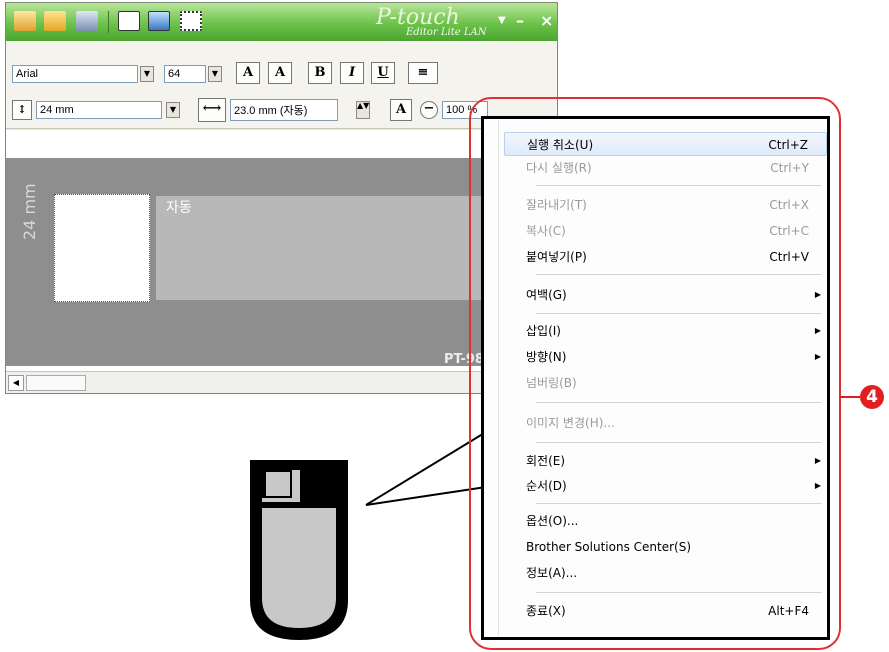 This screenshot has height=652, width=889. I want to click on menu-item-paste: 붙여넣기(P) Ctrl+V, so click(665, 257).